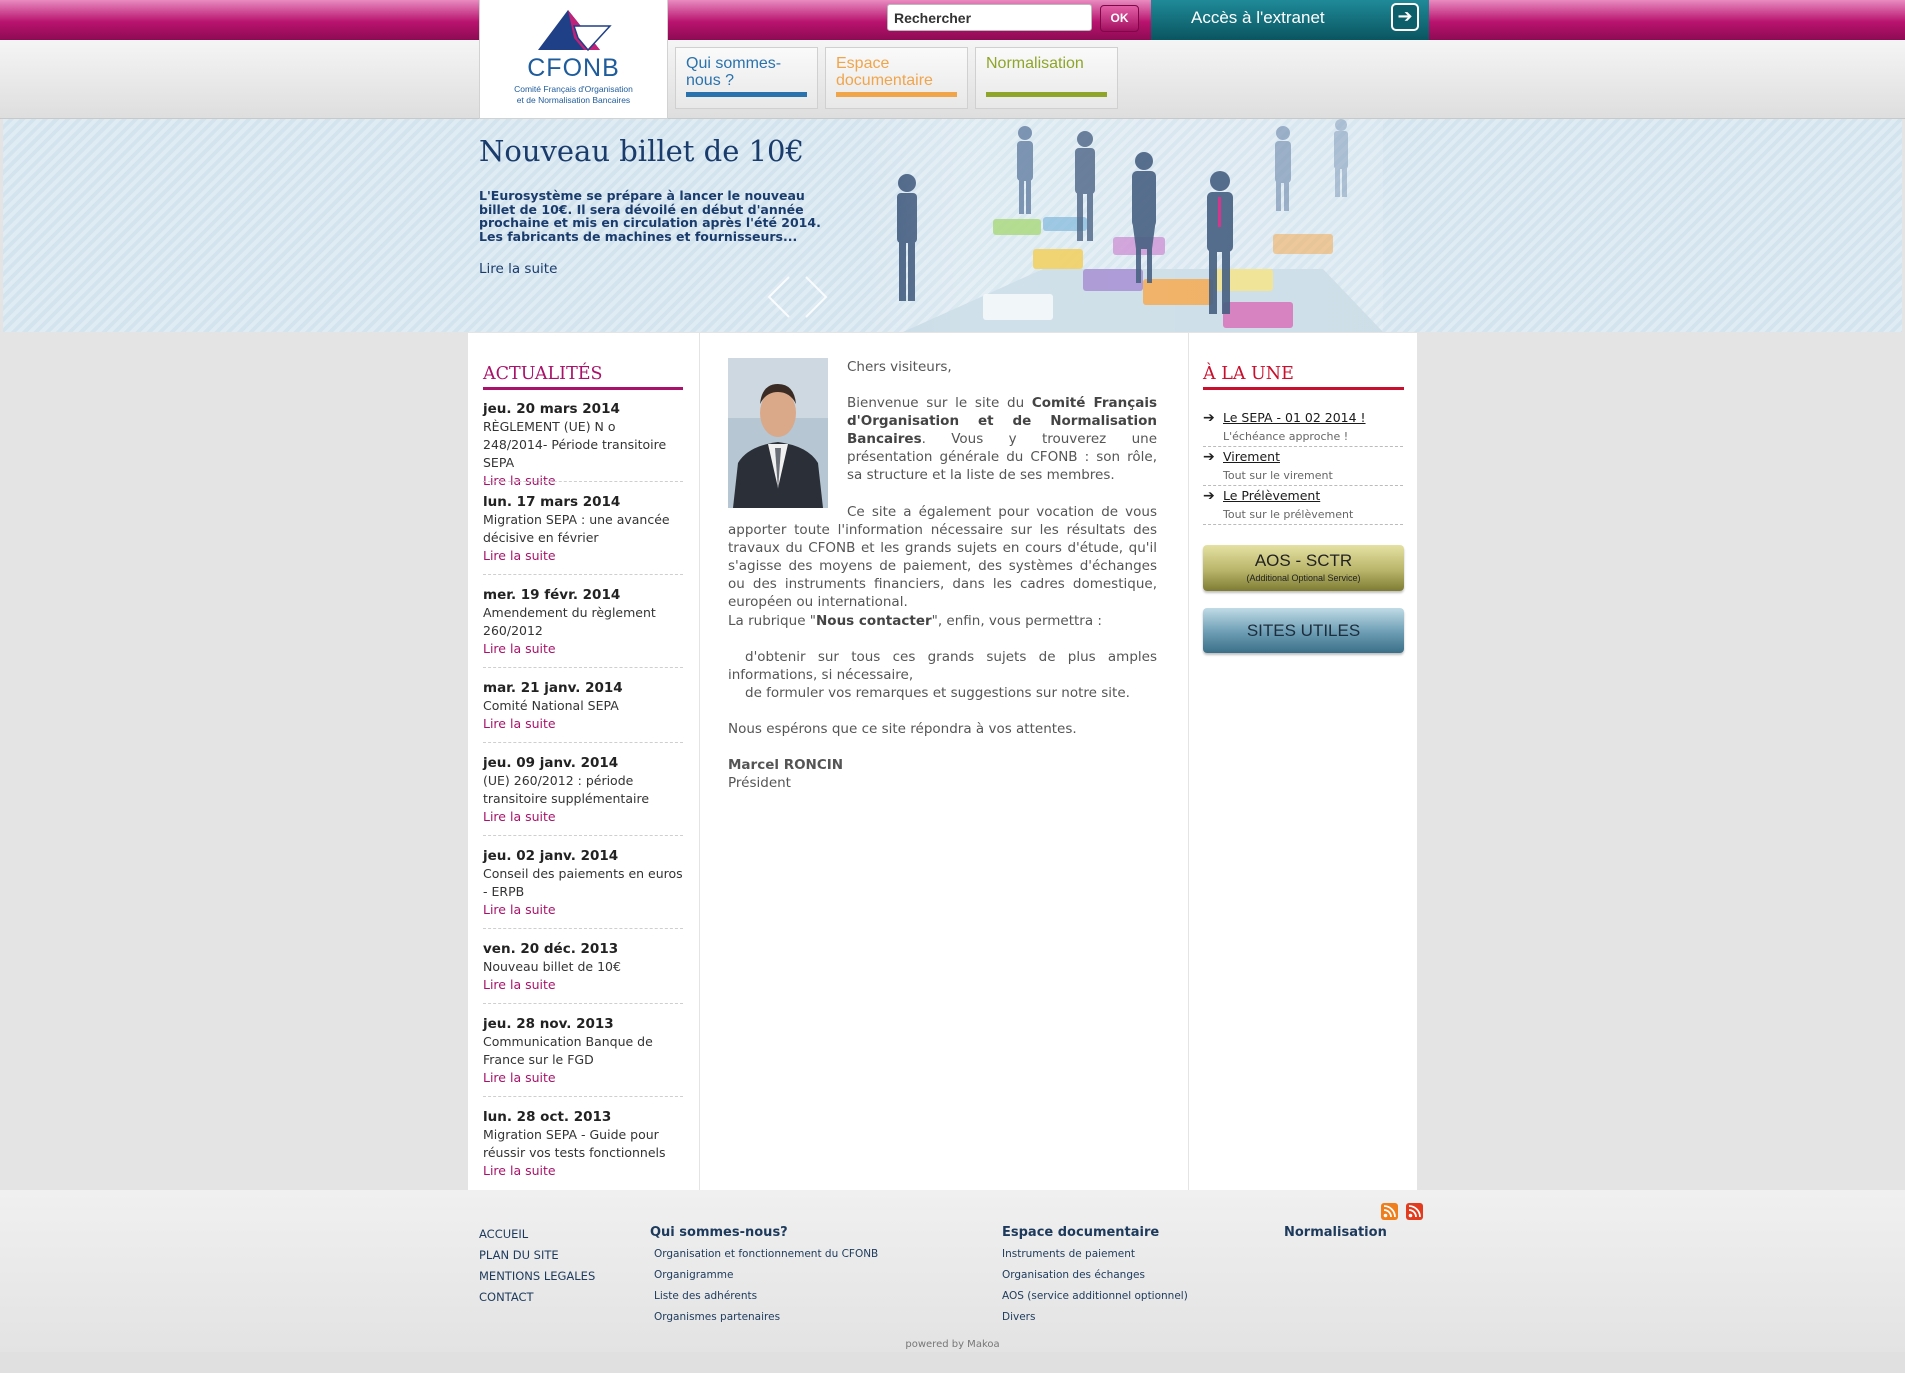 The width and height of the screenshot is (1905, 1373). Describe the element at coordinates (1286, 436) in the screenshot. I see `une-item-desc: L'échéance approche !` at that location.